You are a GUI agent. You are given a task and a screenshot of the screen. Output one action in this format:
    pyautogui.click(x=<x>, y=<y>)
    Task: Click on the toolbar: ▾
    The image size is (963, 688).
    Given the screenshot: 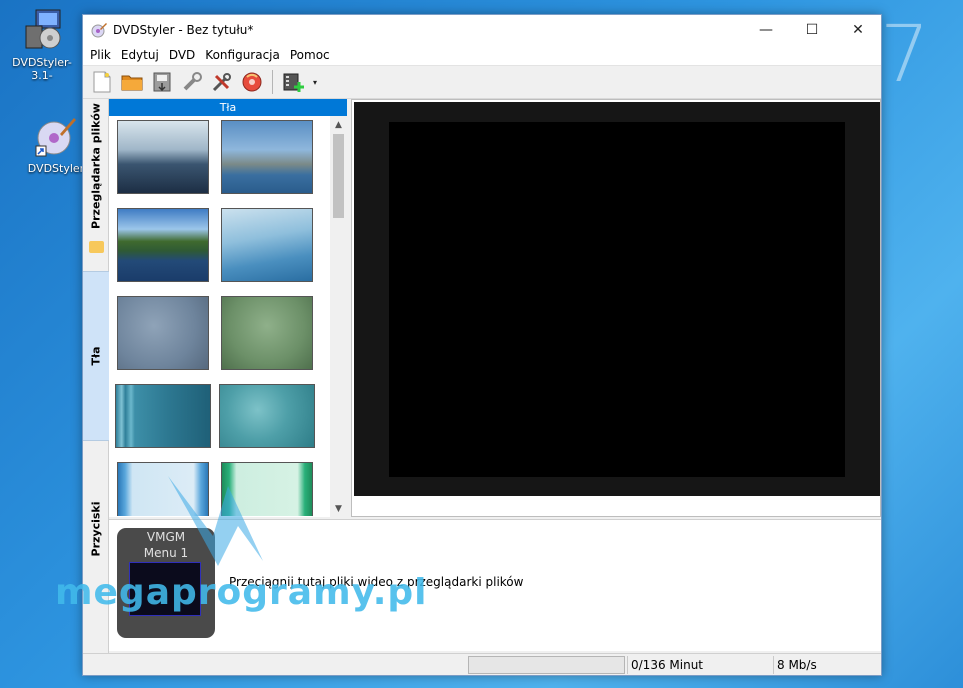 What is the action you would take?
    pyautogui.click(x=482, y=82)
    